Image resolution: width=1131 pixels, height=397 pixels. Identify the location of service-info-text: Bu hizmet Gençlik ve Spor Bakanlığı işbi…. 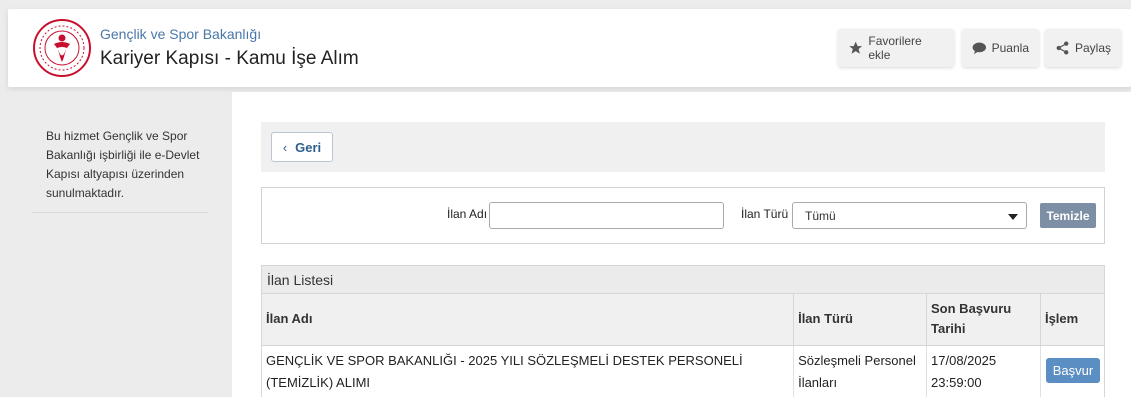
(123, 164).